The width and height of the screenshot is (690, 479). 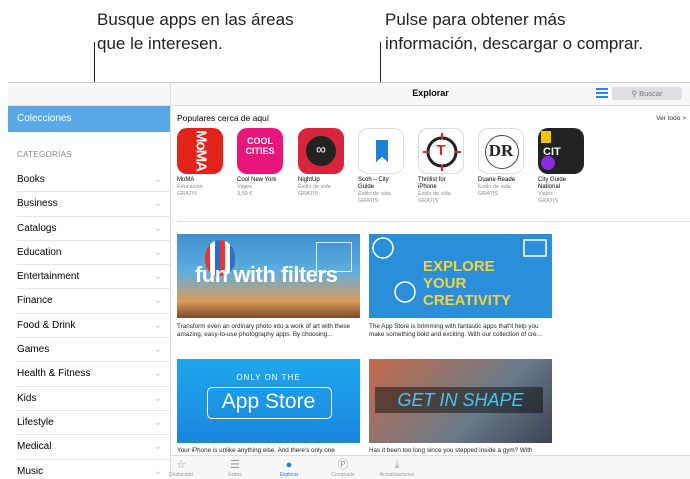 I want to click on sidebar-item-finance: Finance ⌄, so click(x=93, y=301).